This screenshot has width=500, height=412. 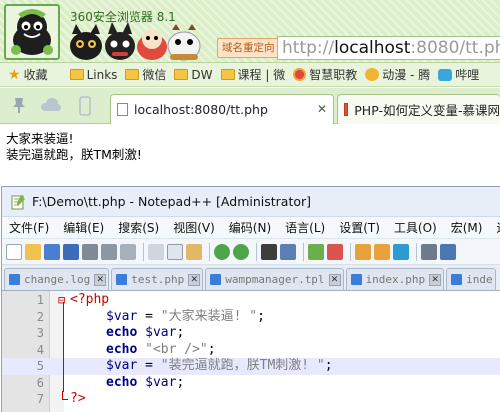 I want to click on replace-icon, so click(x=288, y=251).